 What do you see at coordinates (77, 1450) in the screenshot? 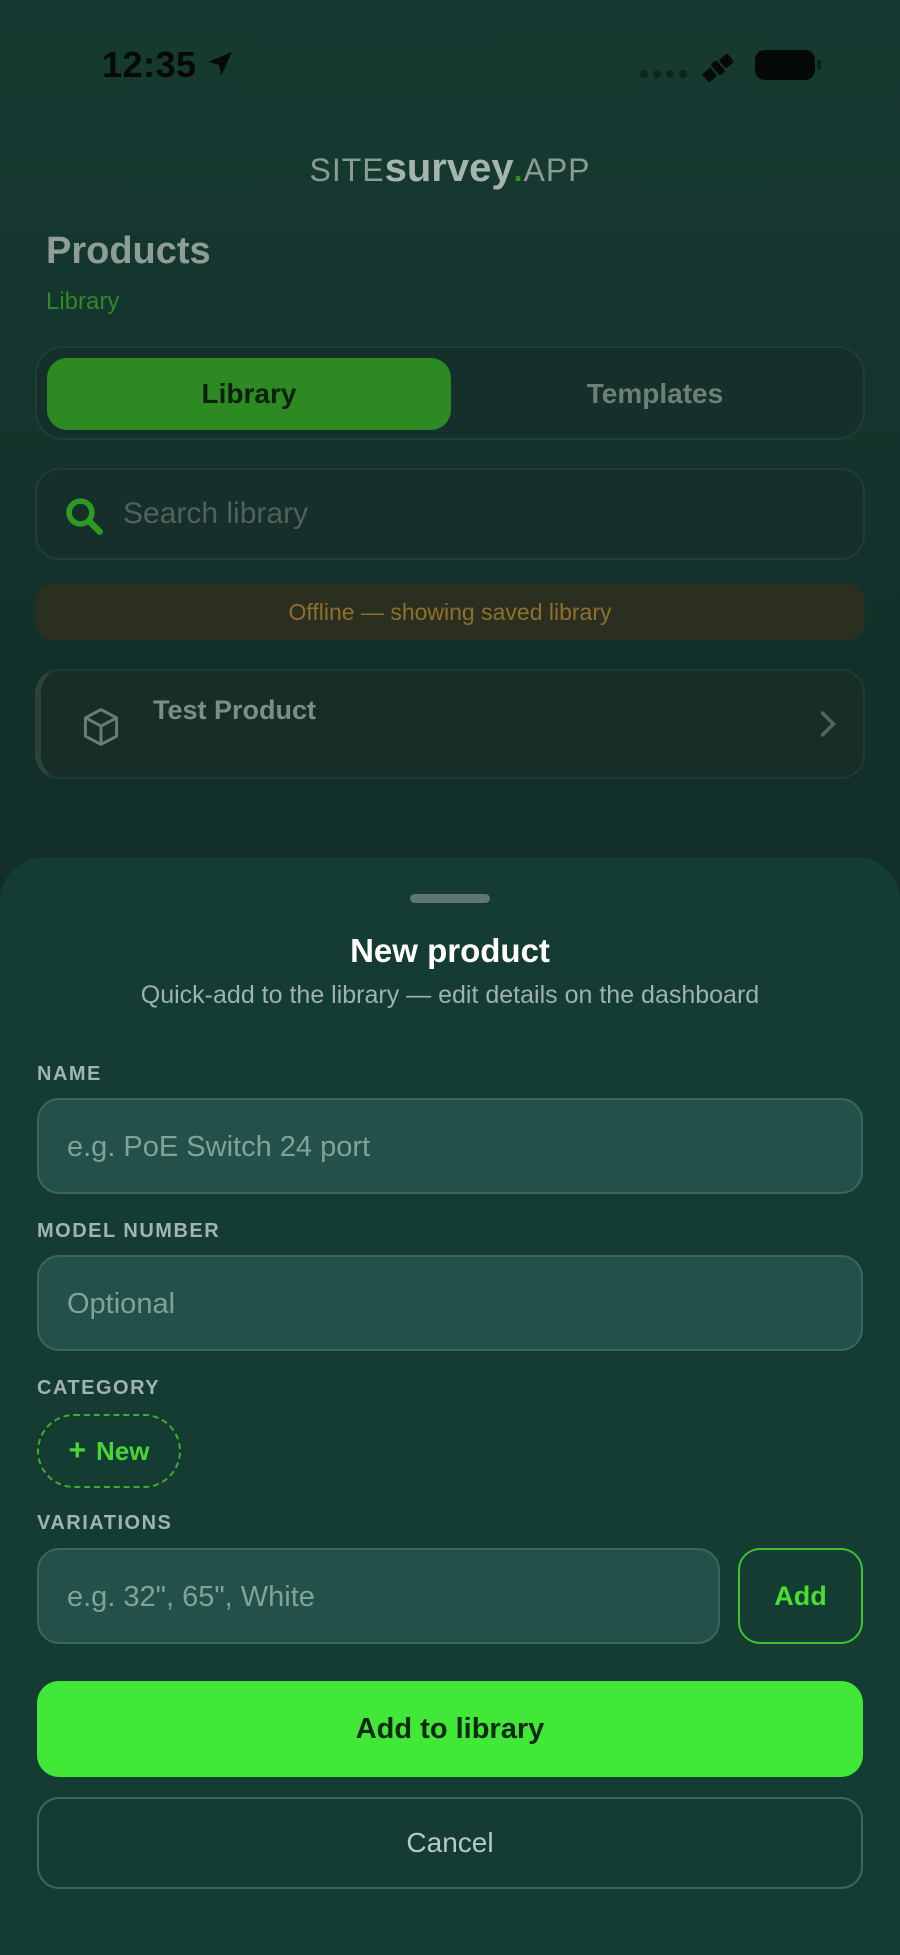
I see `plus-icon: +` at bounding box center [77, 1450].